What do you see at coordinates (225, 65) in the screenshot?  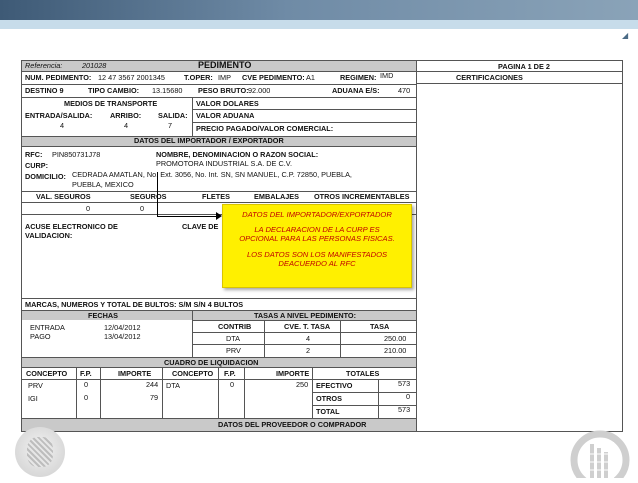 I see `document-title: PEDIMENTO` at bounding box center [225, 65].